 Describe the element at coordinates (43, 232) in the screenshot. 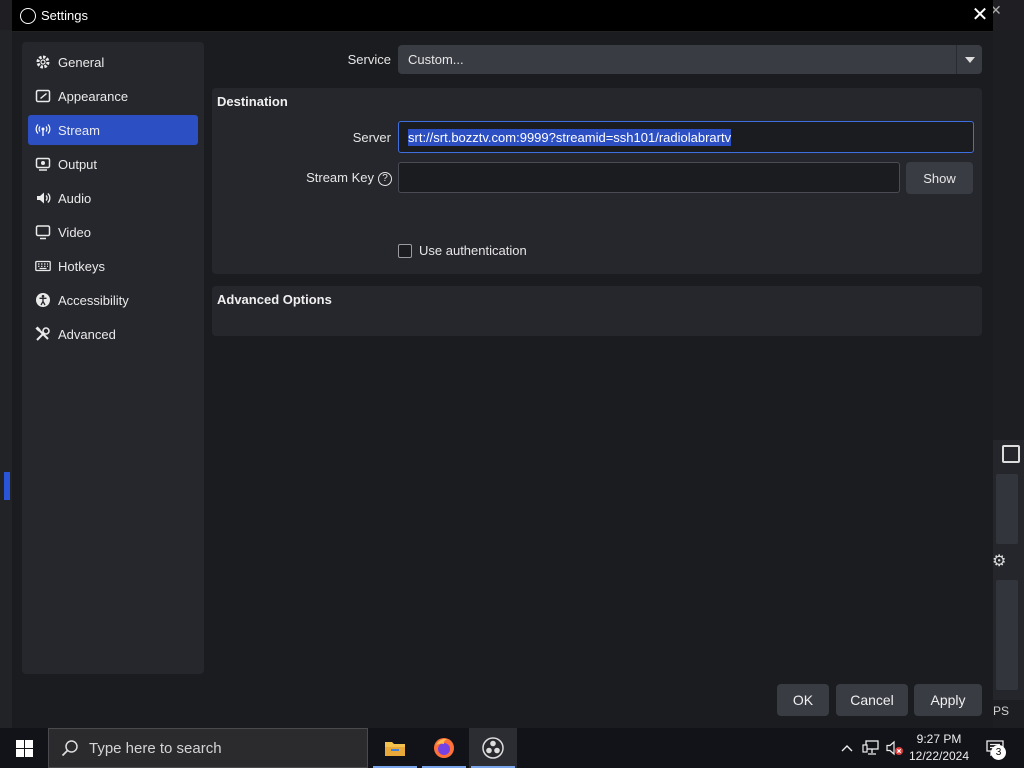

I see `monitor-icon` at that location.